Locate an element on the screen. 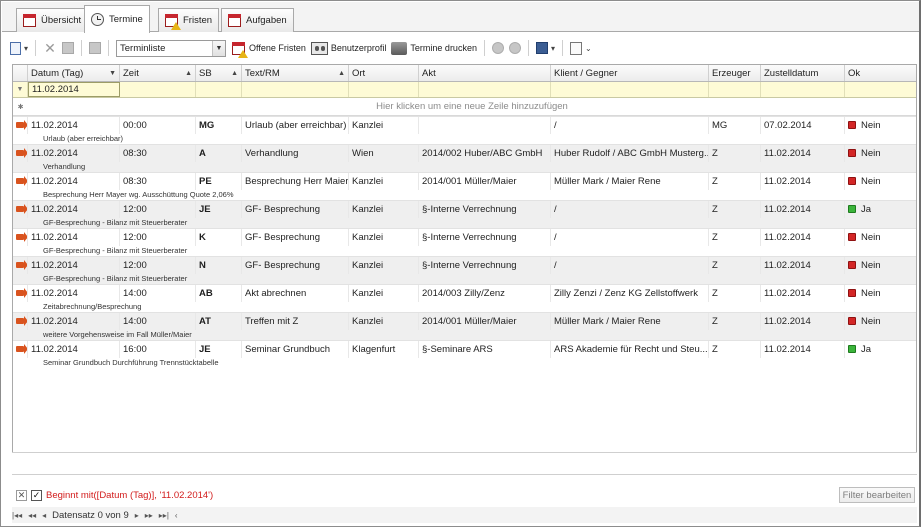 The image size is (923, 527). column-header-erzeuger: Erzeuger is located at coordinates (735, 73).